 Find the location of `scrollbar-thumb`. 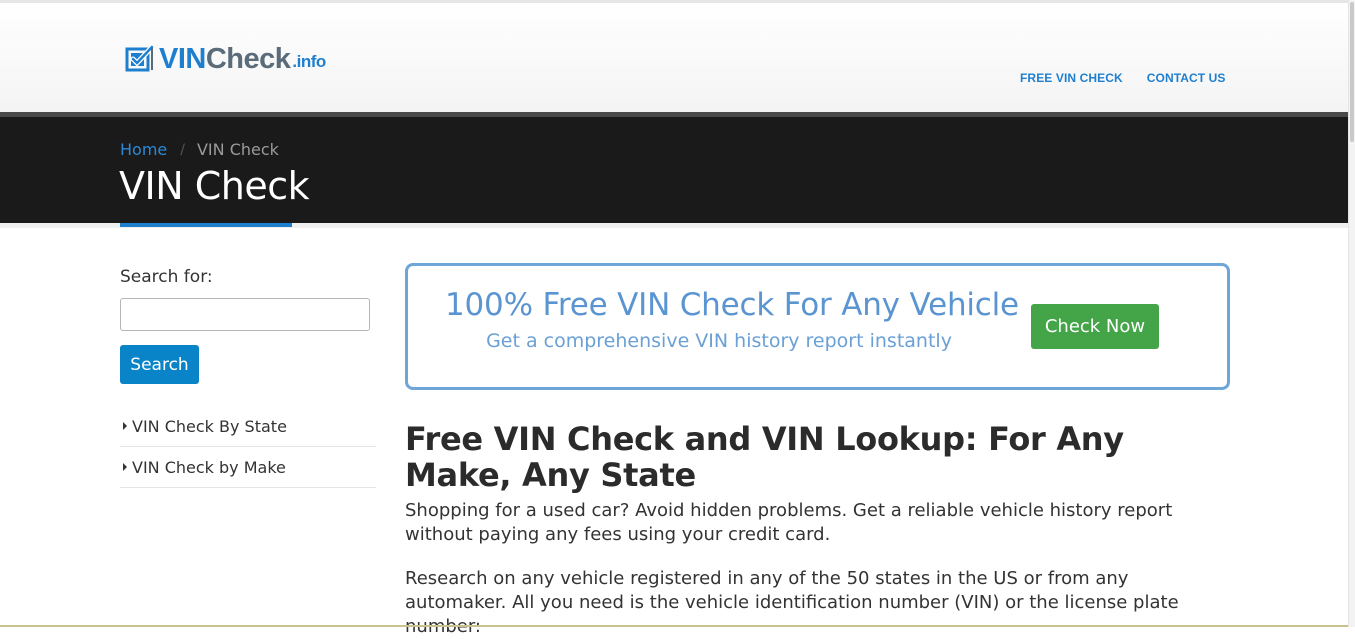

scrollbar-thumb is located at coordinates (1352, 72).